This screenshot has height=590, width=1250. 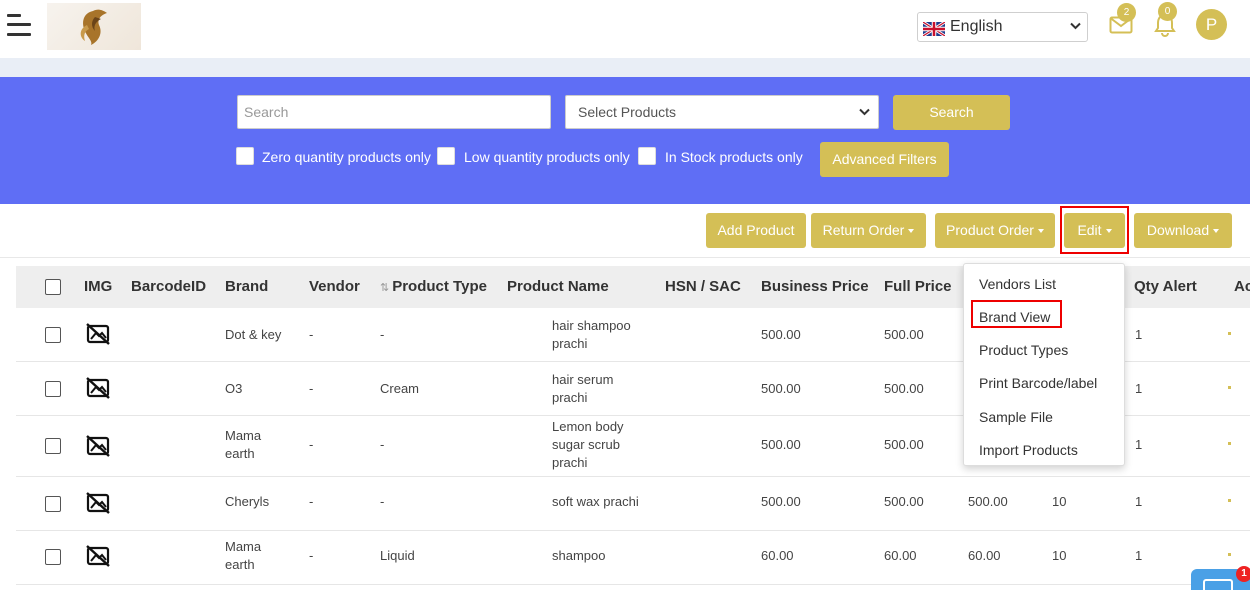 I want to click on search-input, so click(x=394, y=112).